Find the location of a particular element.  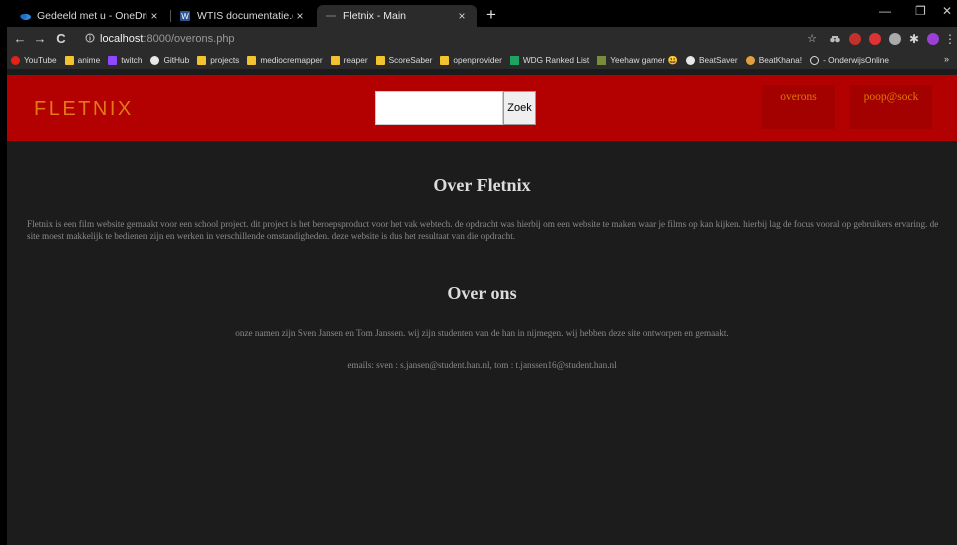

bookmark-scoresaber: ScoreSaber is located at coordinates (404, 60).